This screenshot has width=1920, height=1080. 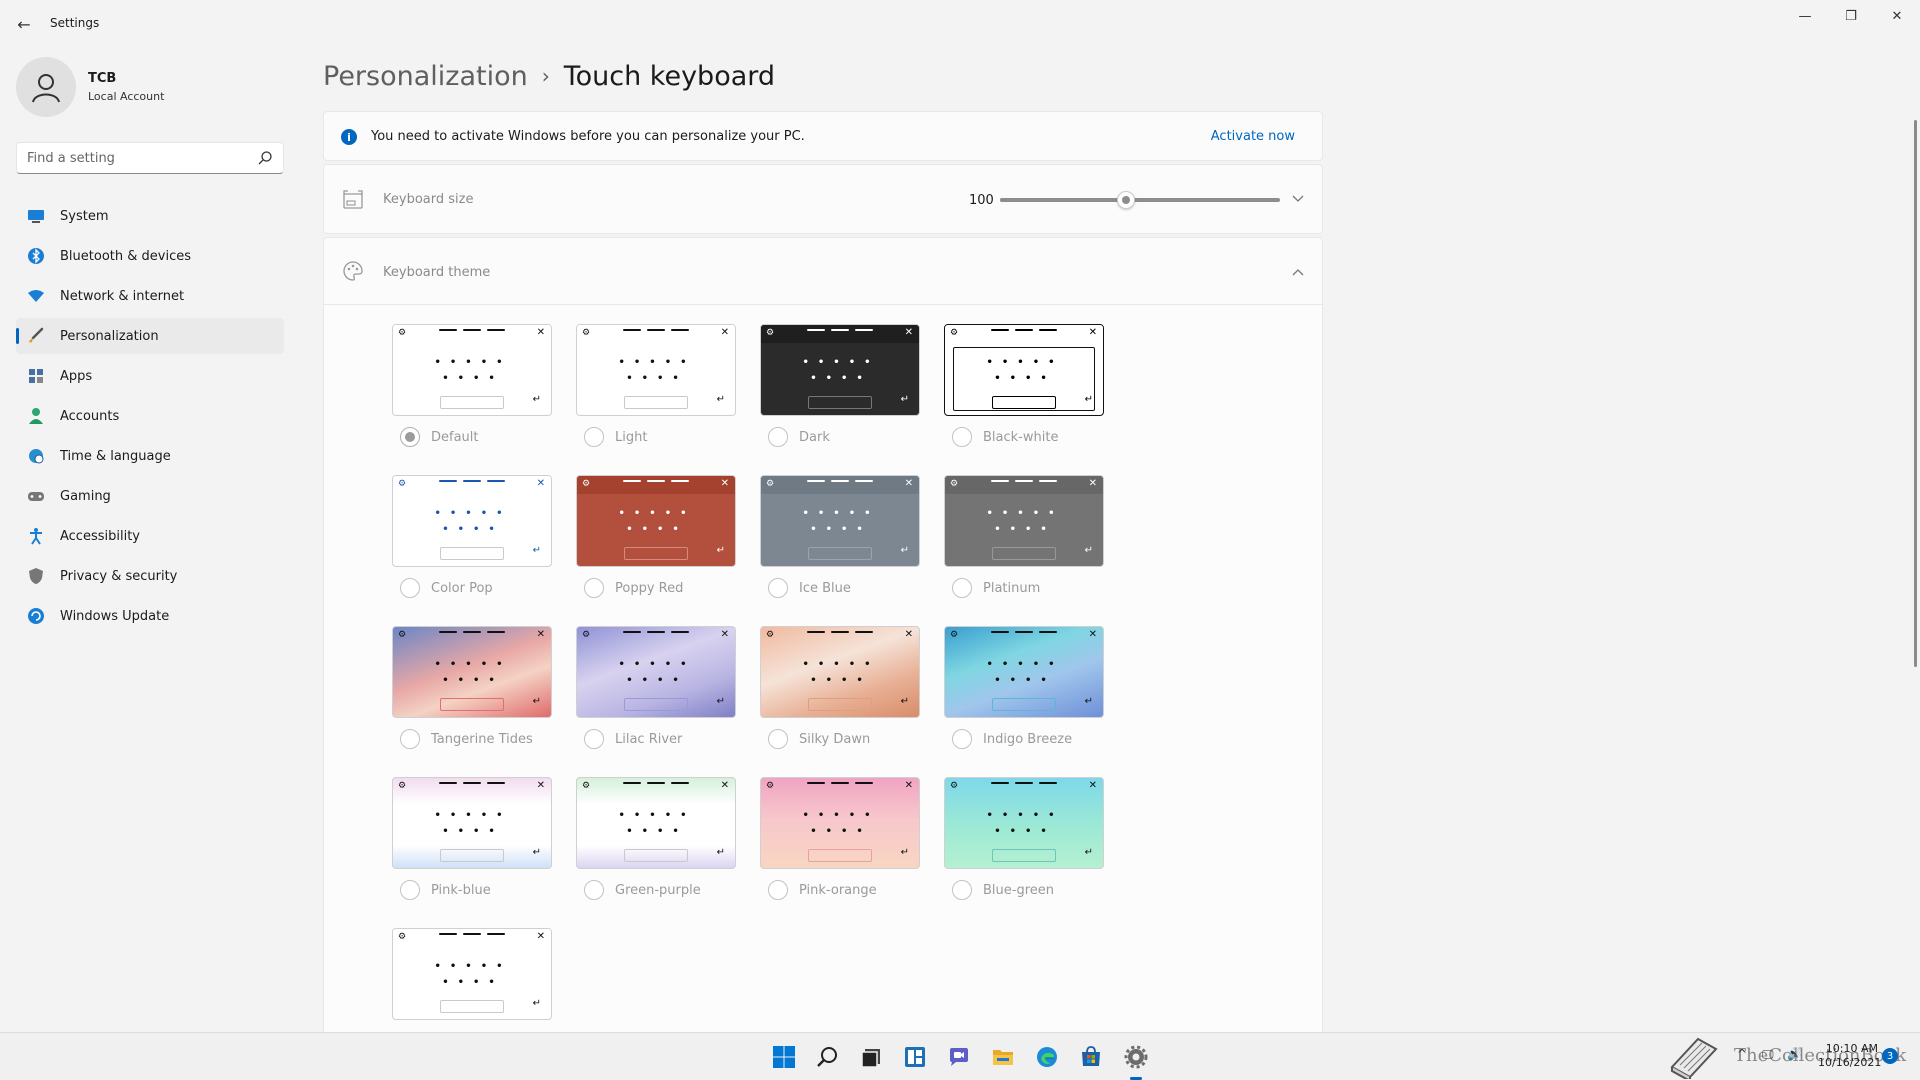 What do you see at coordinates (823, 271) in the screenshot?
I see `keyboard-theme-header: Keyboard theme` at bounding box center [823, 271].